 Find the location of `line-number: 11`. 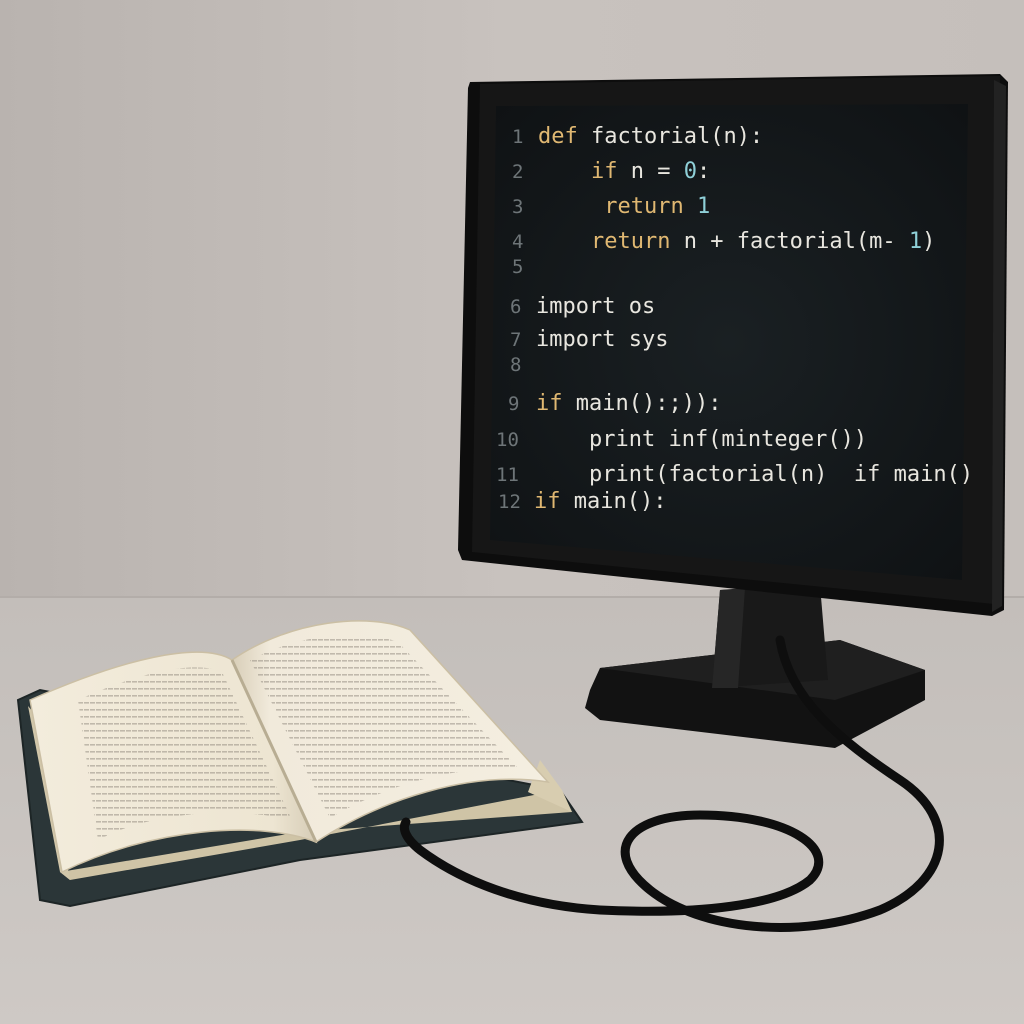

line-number: 11 is located at coordinates (507, 475).